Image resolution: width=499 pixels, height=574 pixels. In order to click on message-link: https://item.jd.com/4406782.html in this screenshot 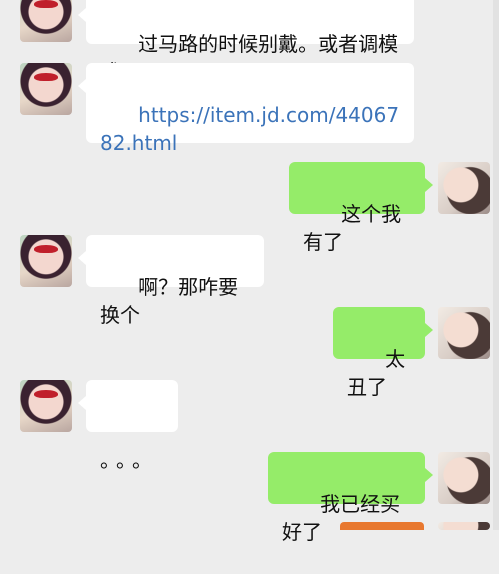, I will do `click(249, 129)`.